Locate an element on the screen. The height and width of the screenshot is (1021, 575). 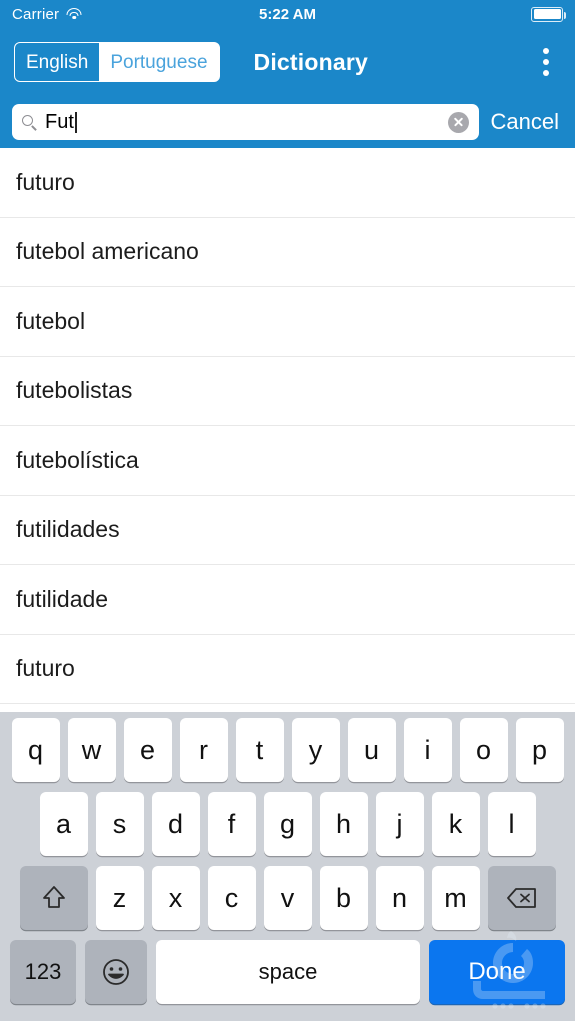
emoji-smiley-icon is located at coordinates (116, 972).